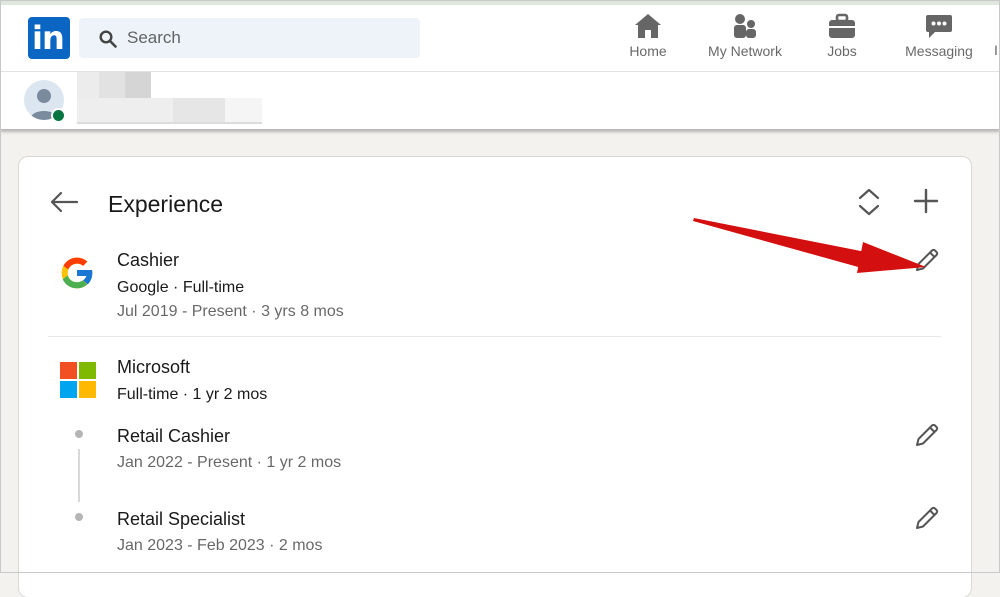 This screenshot has width=1000, height=597. What do you see at coordinates (648, 51) in the screenshot?
I see `nav-label-home: Home` at bounding box center [648, 51].